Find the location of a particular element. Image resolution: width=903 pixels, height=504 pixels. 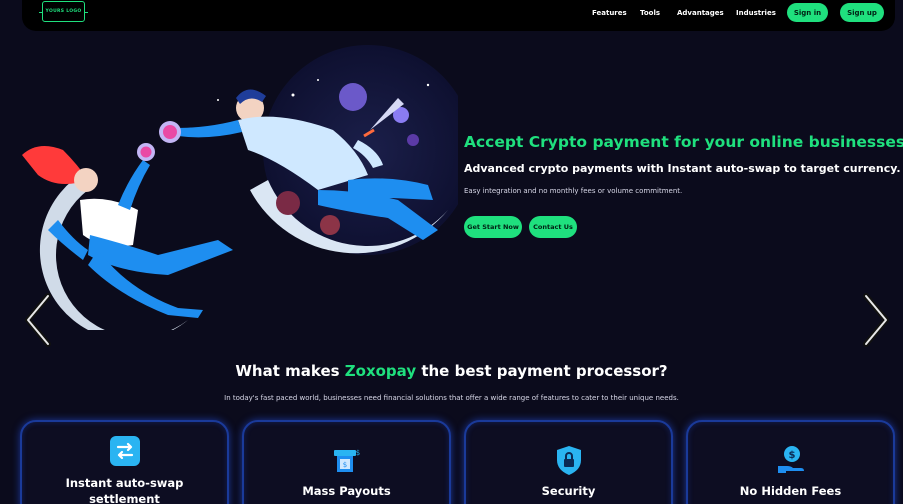

atm-cash-icon: $ $ is located at coordinates (346, 460).